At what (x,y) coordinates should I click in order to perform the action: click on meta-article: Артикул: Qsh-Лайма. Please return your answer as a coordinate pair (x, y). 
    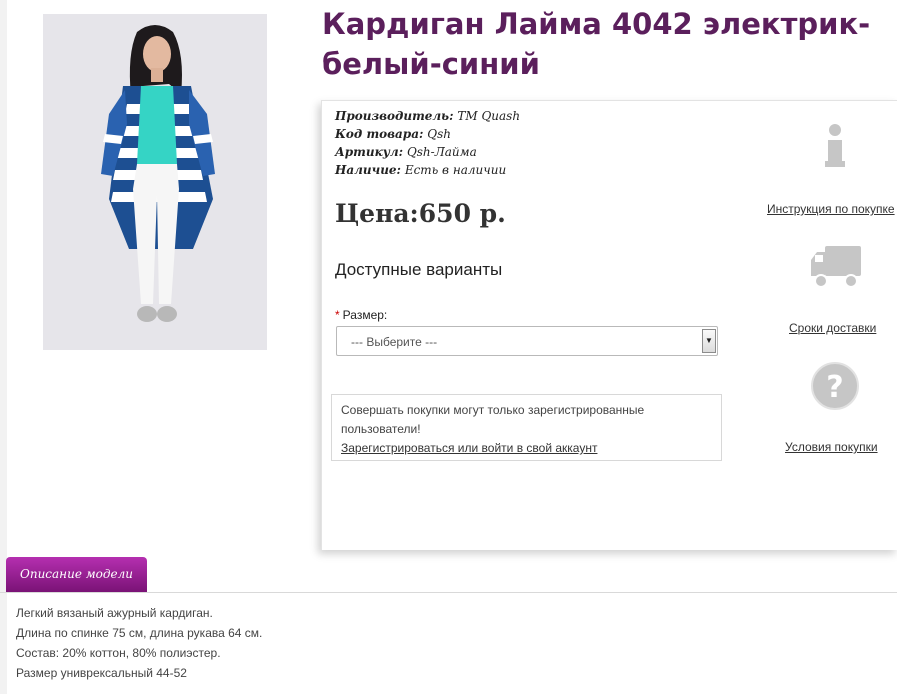
    Looking at the image, I should click on (406, 152).